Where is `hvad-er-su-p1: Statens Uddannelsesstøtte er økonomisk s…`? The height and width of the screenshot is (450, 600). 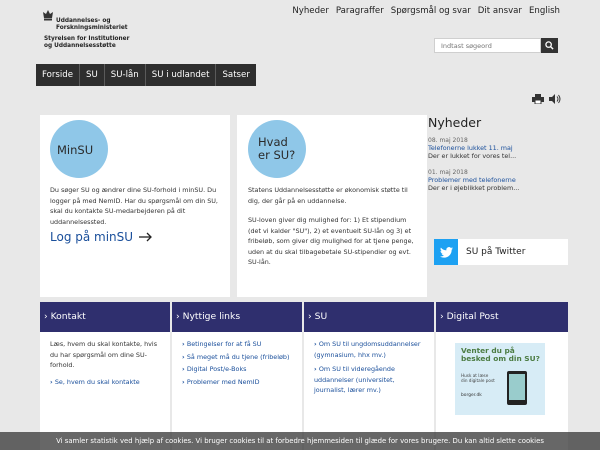 hvad-er-su-p1: Statens Uddannelsesstøtte er økonomisk s… is located at coordinates (328, 195).